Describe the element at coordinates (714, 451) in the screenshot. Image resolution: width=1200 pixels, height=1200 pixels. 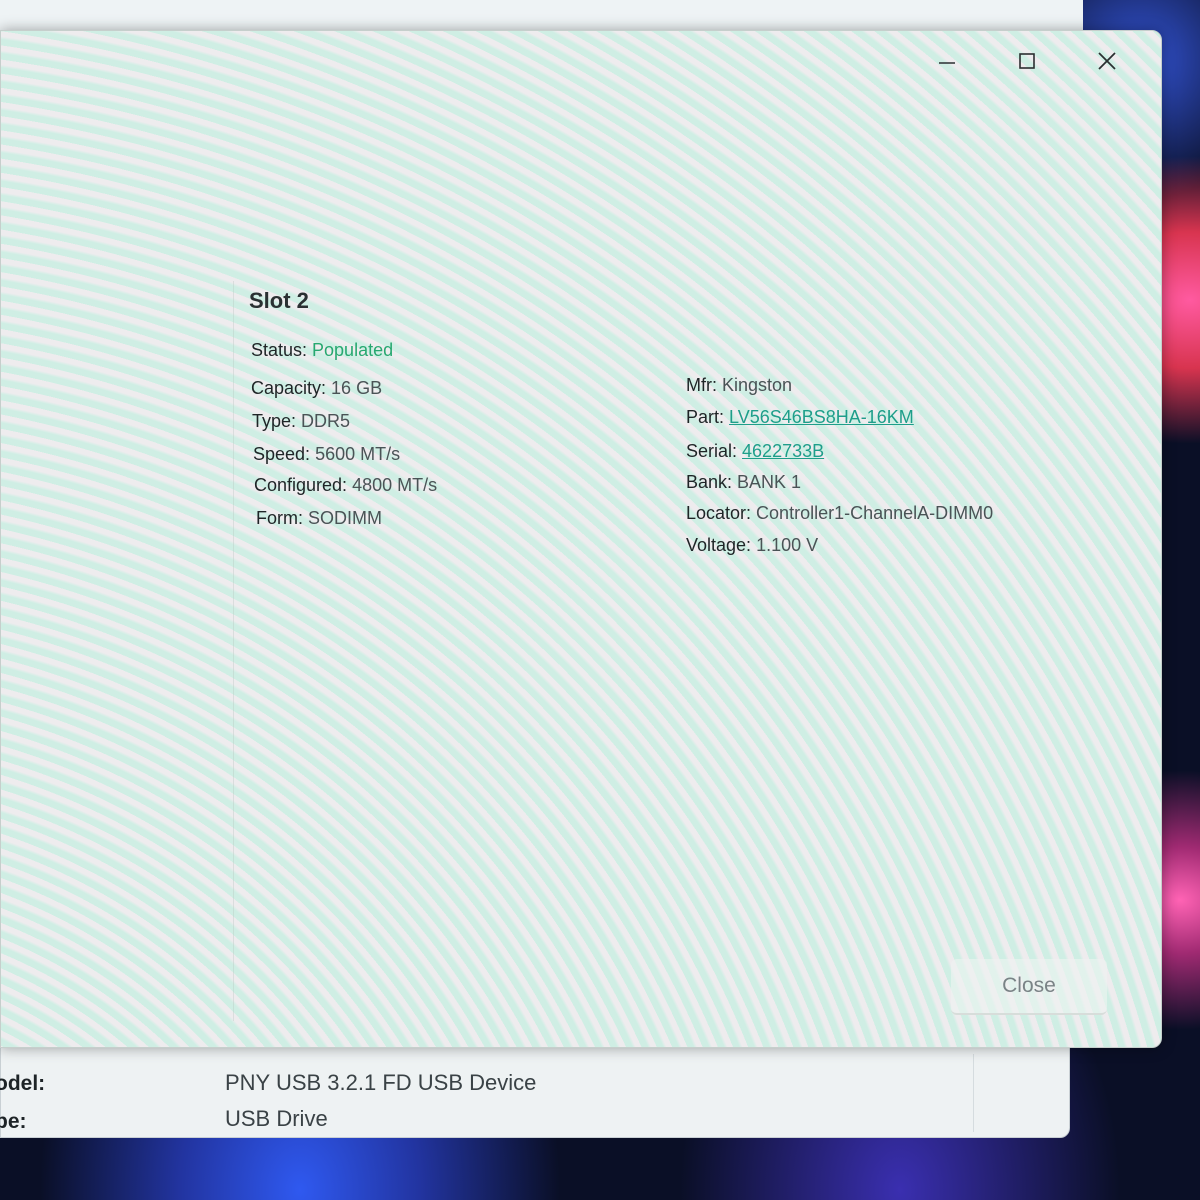
I see `serial-label: Serial:` at that location.